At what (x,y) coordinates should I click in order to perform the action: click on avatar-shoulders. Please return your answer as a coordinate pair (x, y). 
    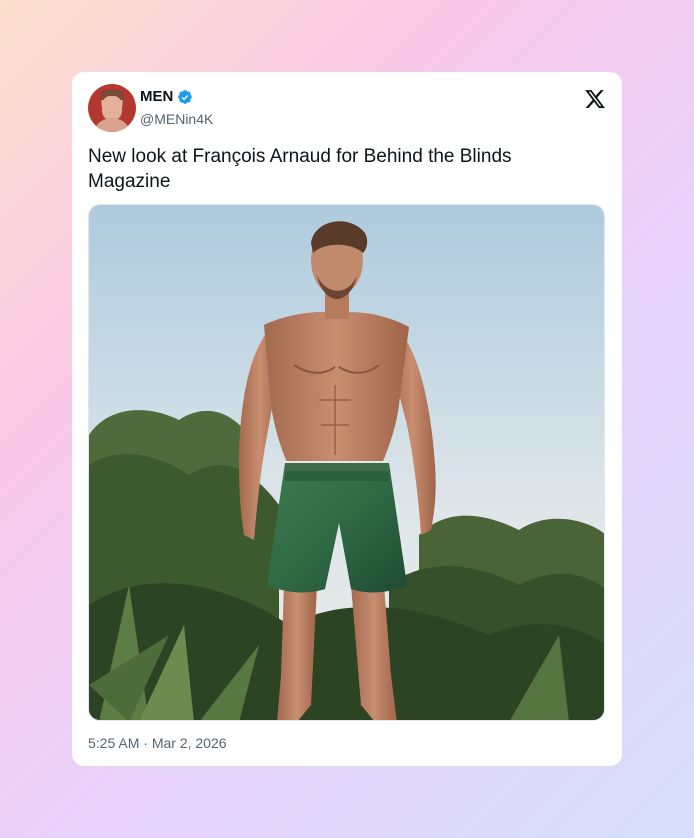
    Looking at the image, I should click on (112, 125).